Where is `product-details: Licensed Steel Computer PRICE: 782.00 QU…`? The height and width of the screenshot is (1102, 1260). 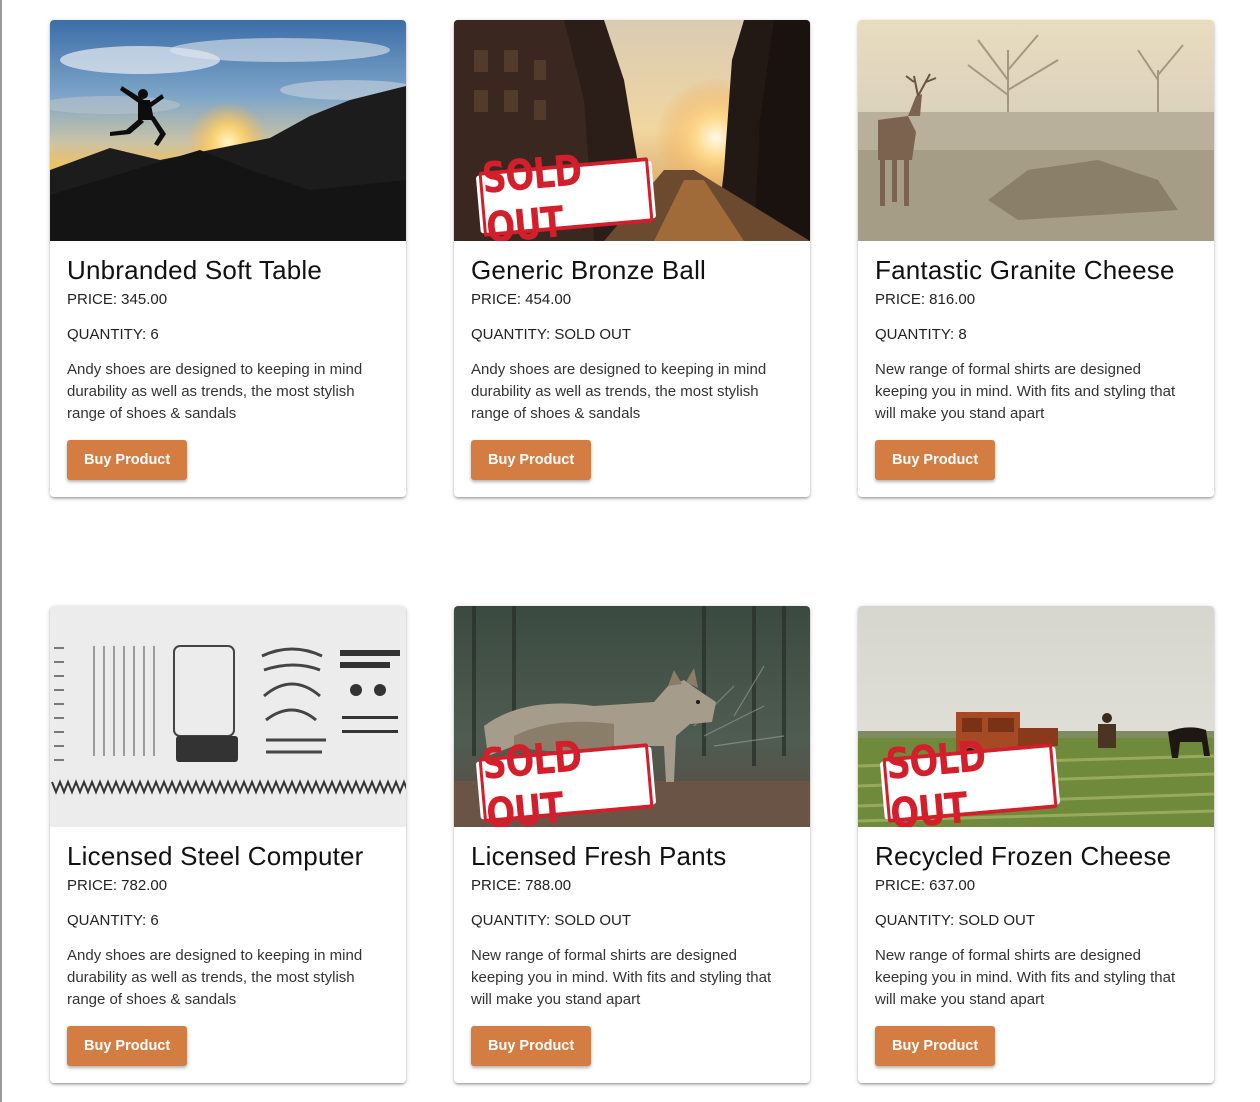 product-details: Licensed Steel Computer PRICE: 782.00 QU… is located at coordinates (228, 919).